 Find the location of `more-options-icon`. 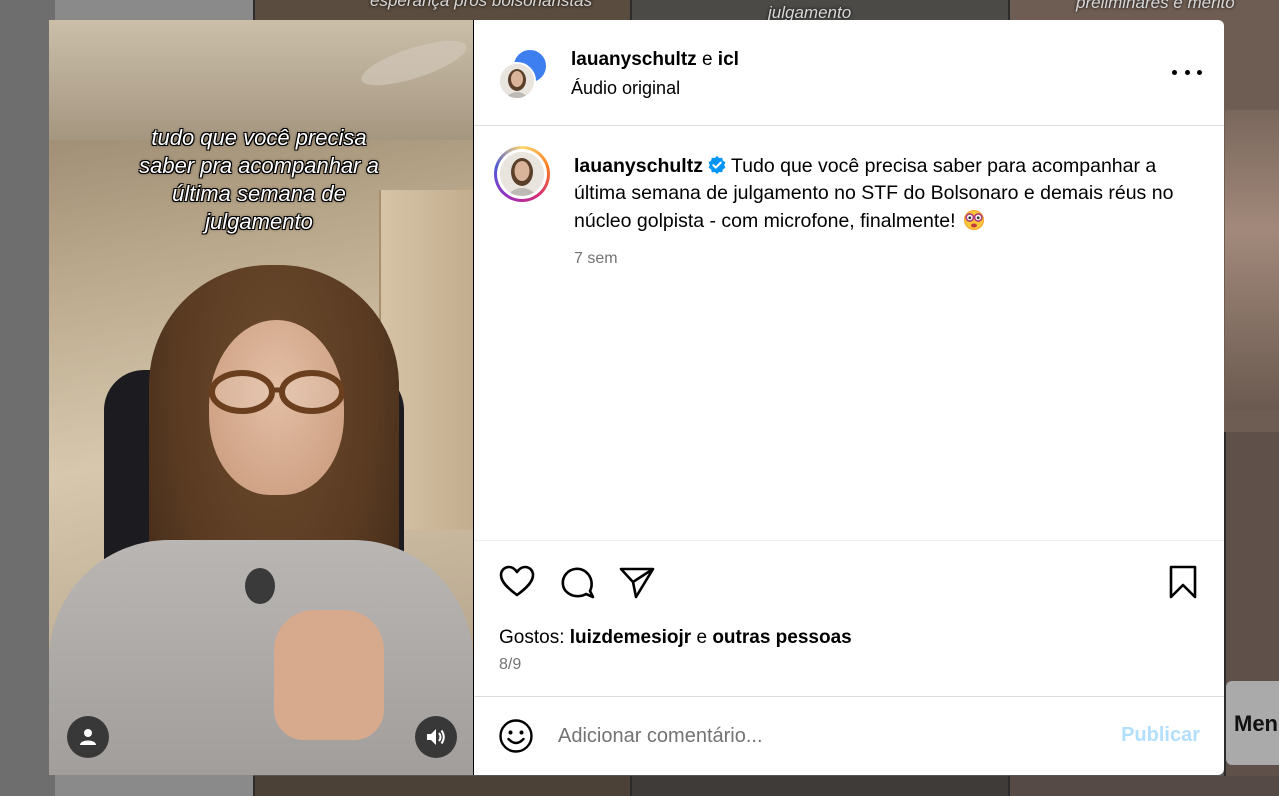

more-options-icon is located at coordinates (1187, 72).